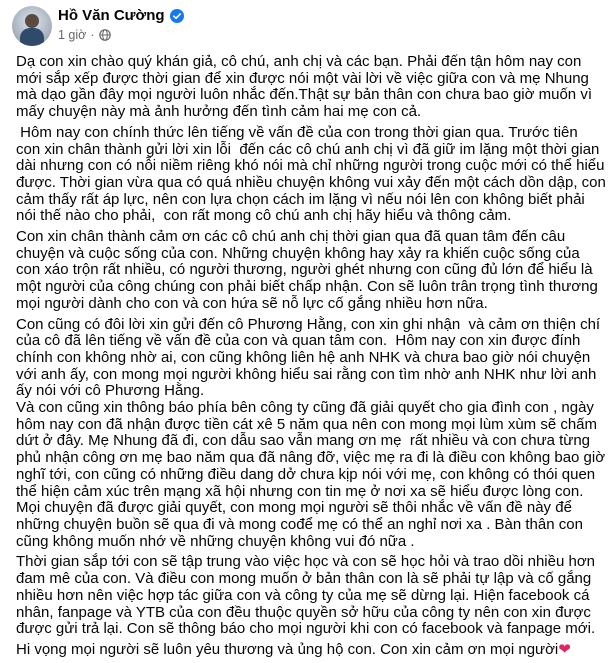 The width and height of the screenshot is (615, 663). I want to click on post-timestamp: 1 giờ, so click(72, 35).